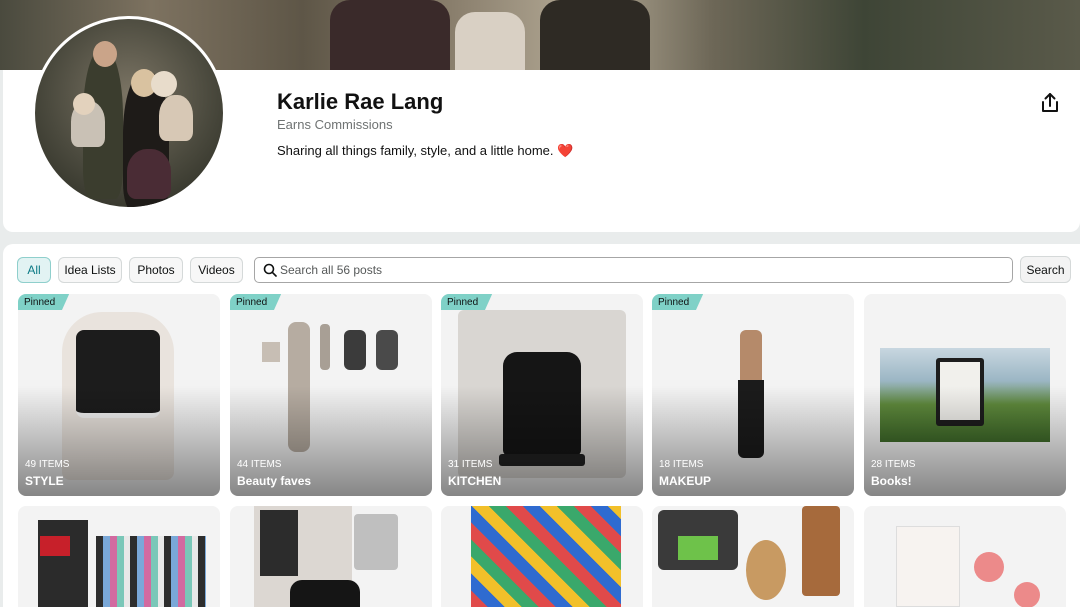  Describe the element at coordinates (753, 395) in the screenshot. I see `idea-list-card-makeup: Pinned 18 ITEMS MAKEUP` at that location.